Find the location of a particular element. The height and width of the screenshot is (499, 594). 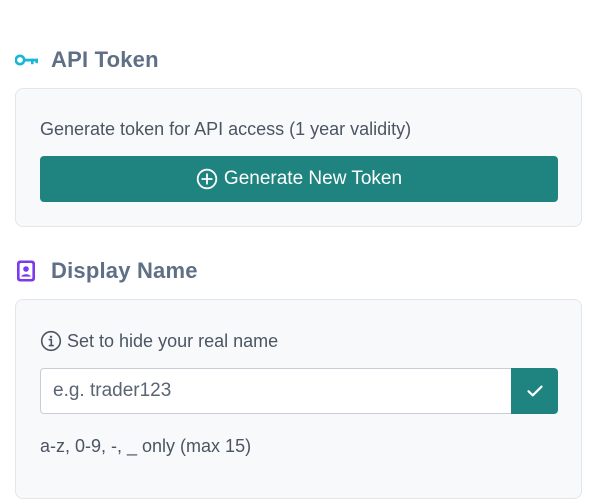

display-name-input-group is located at coordinates (299, 391).